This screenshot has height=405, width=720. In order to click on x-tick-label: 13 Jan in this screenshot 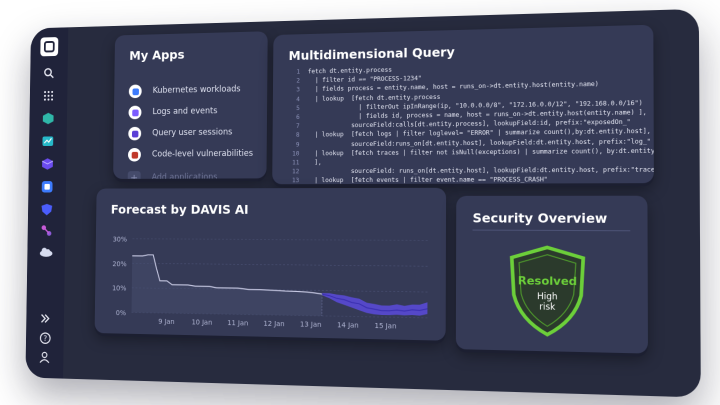, I will do `click(310, 324)`.